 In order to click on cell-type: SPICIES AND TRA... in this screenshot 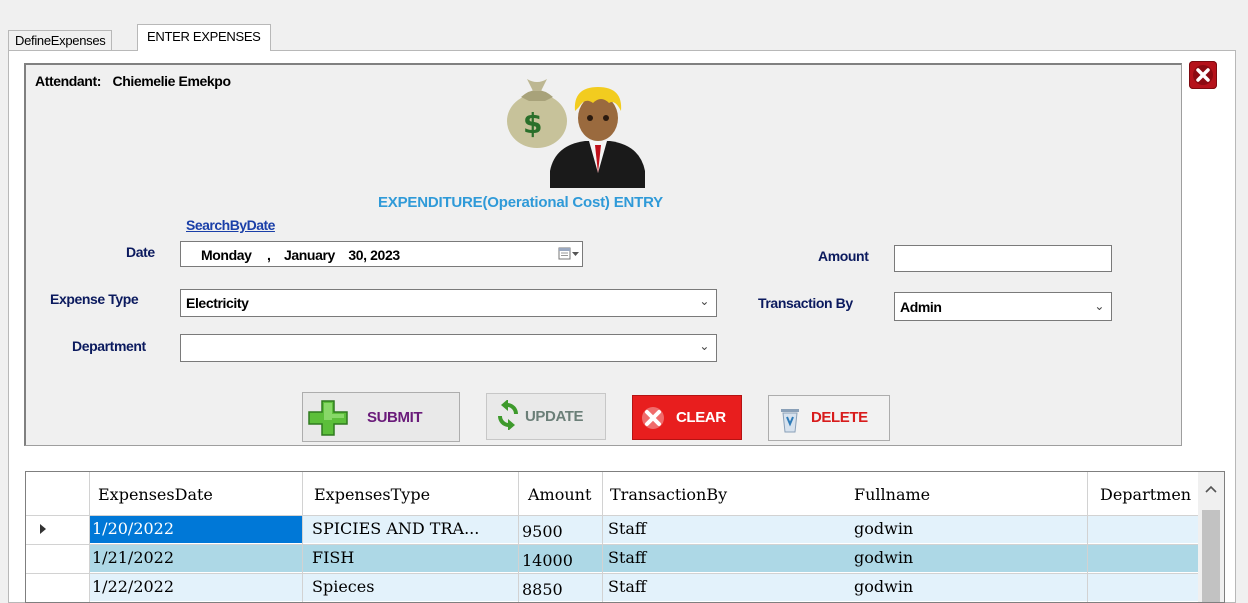, I will do `click(396, 528)`.